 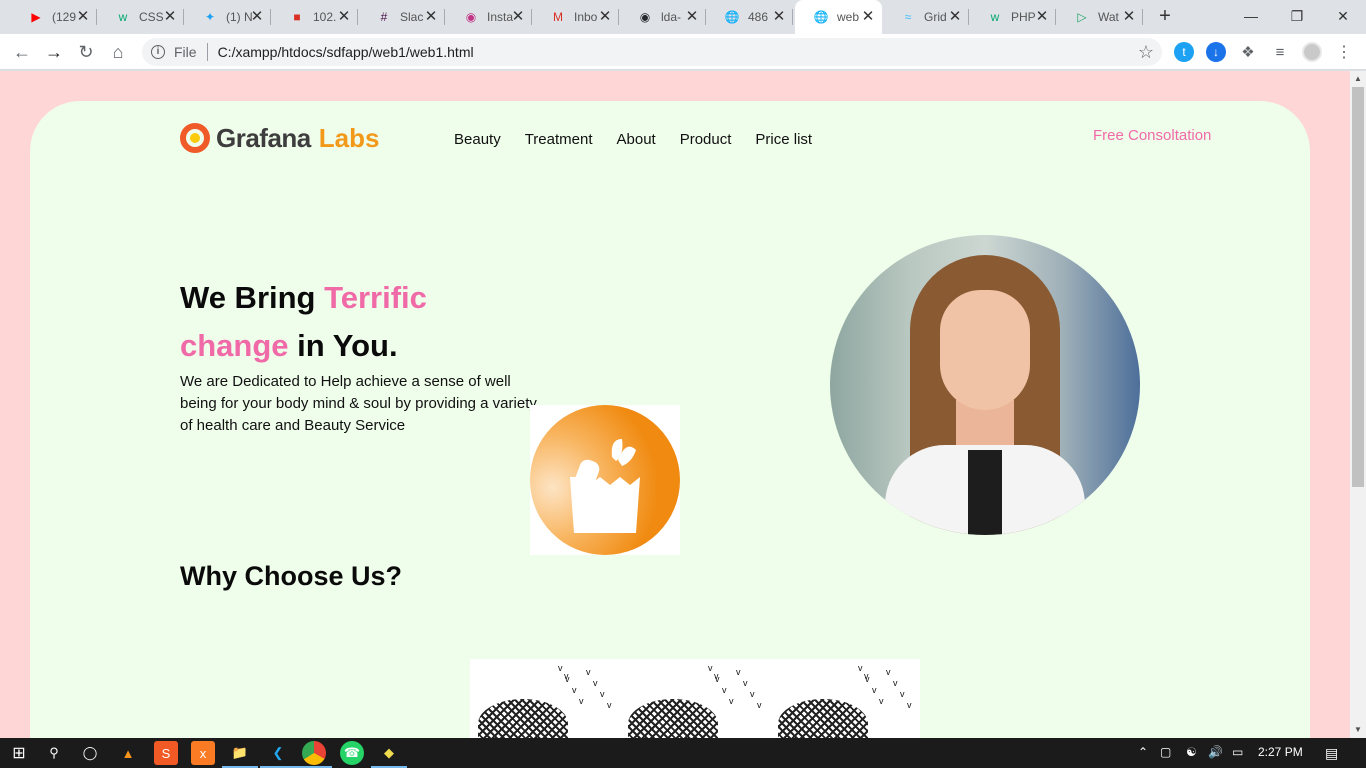 I want to click on sublime-icon: S, so click(x=166, y=753).